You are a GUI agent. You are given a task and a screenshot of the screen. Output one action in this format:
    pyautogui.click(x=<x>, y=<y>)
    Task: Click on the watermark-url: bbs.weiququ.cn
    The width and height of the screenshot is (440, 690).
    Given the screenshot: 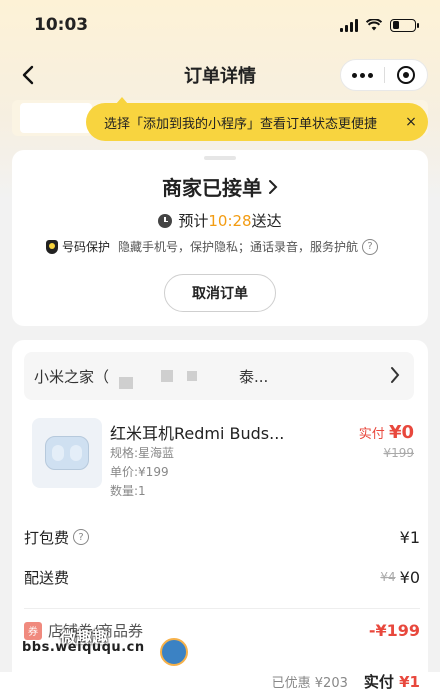 What is the action you would take?
    pyautogui.click(x=83, y=647)
    